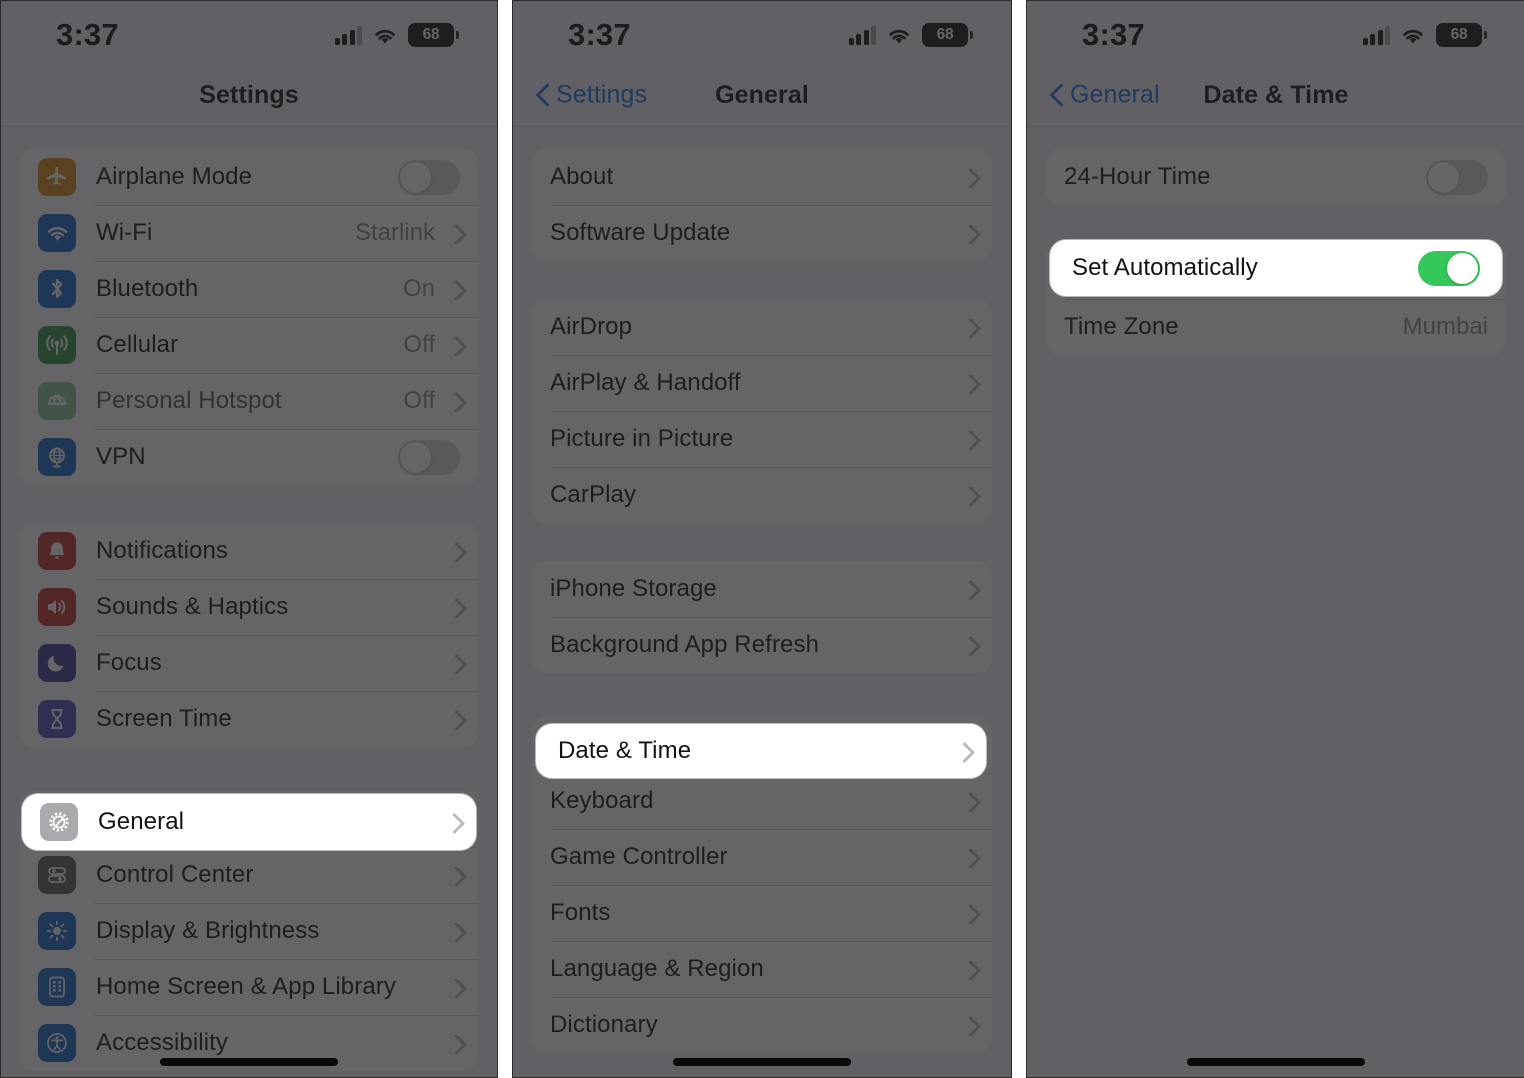  Describe the element at coordinates (762, 495) in the screenshot. I see `list-item-carplay: CarPlay` at that location.